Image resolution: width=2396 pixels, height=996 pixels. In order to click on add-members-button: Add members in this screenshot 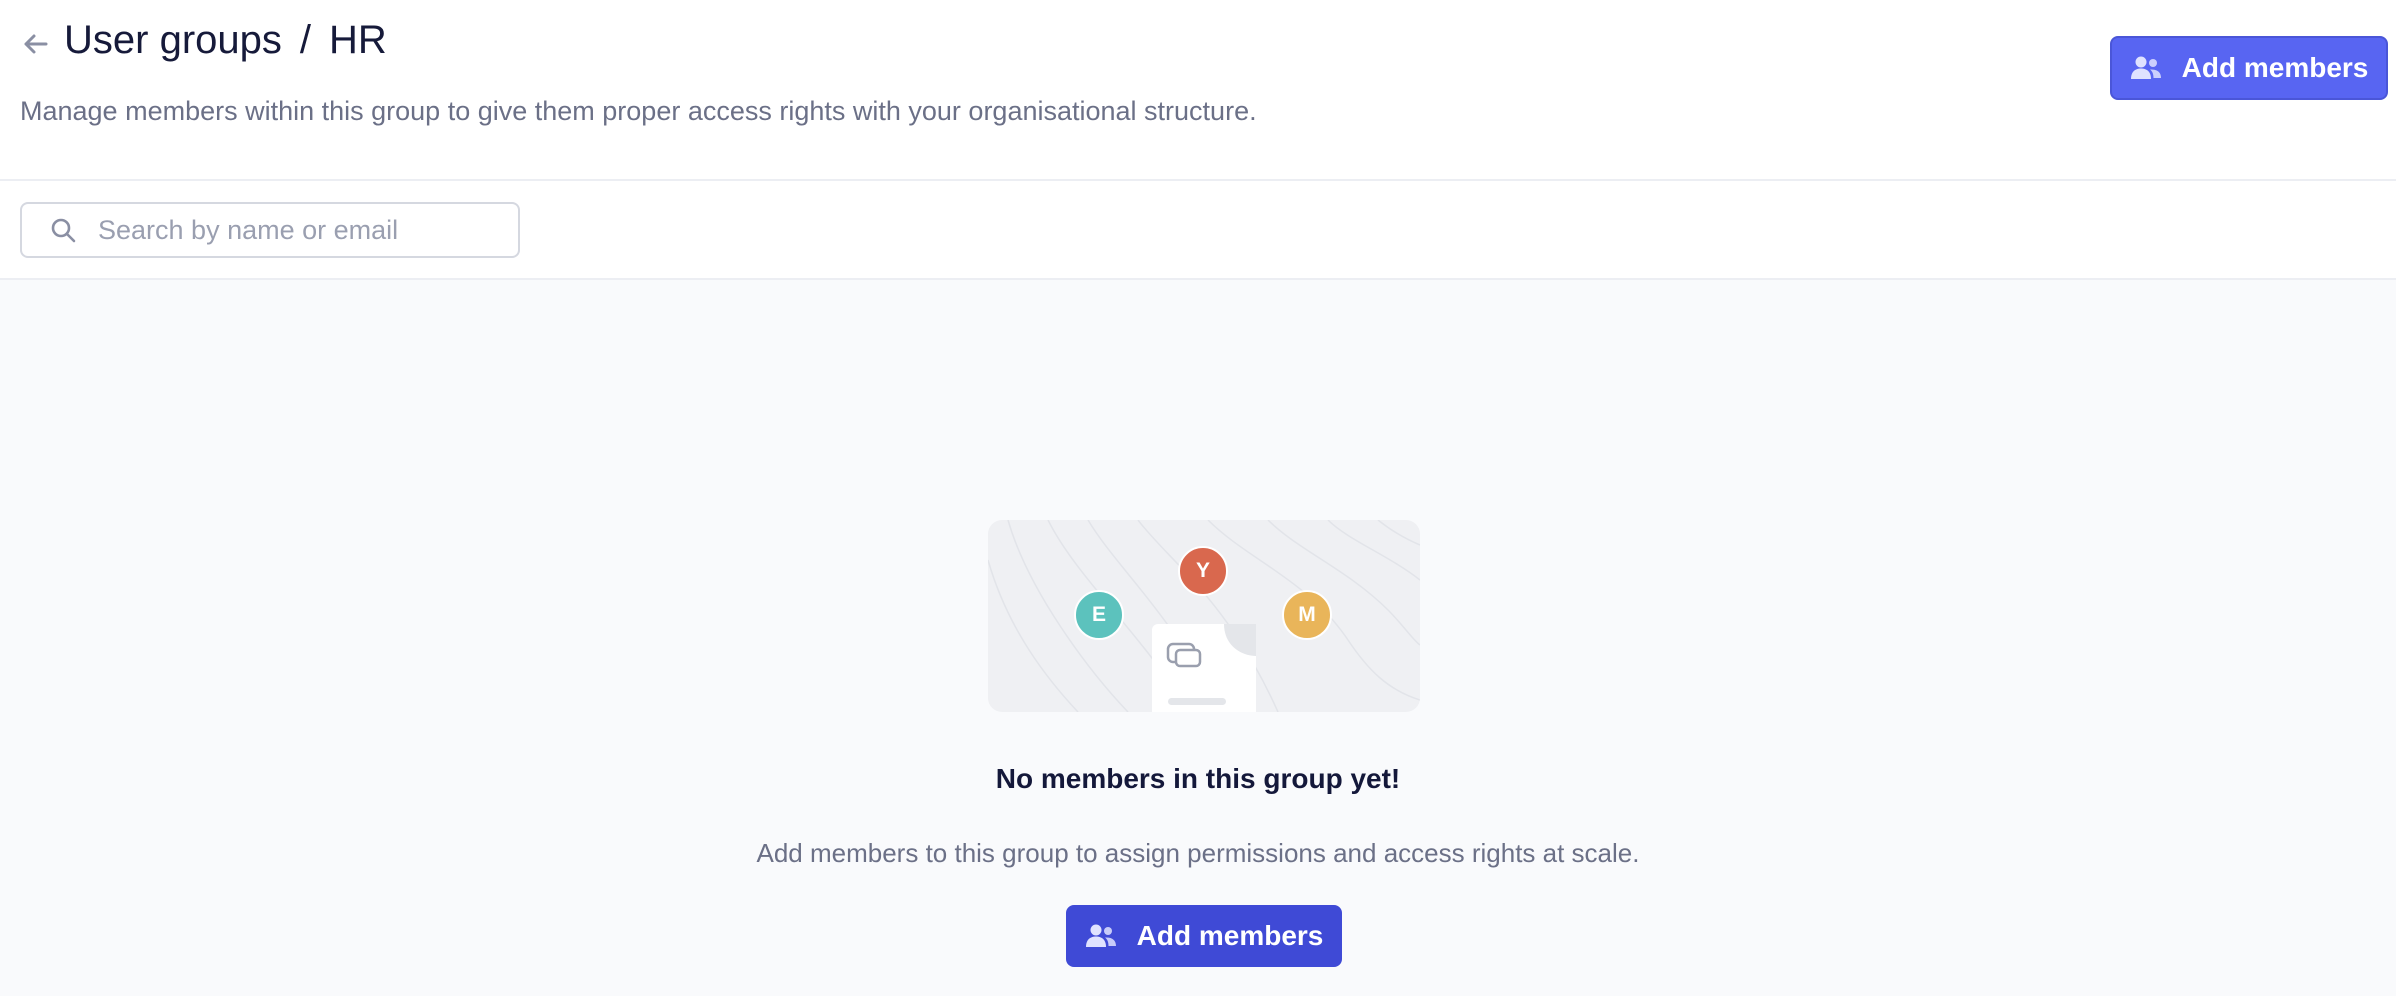, I will do `click(2249, 68)`.